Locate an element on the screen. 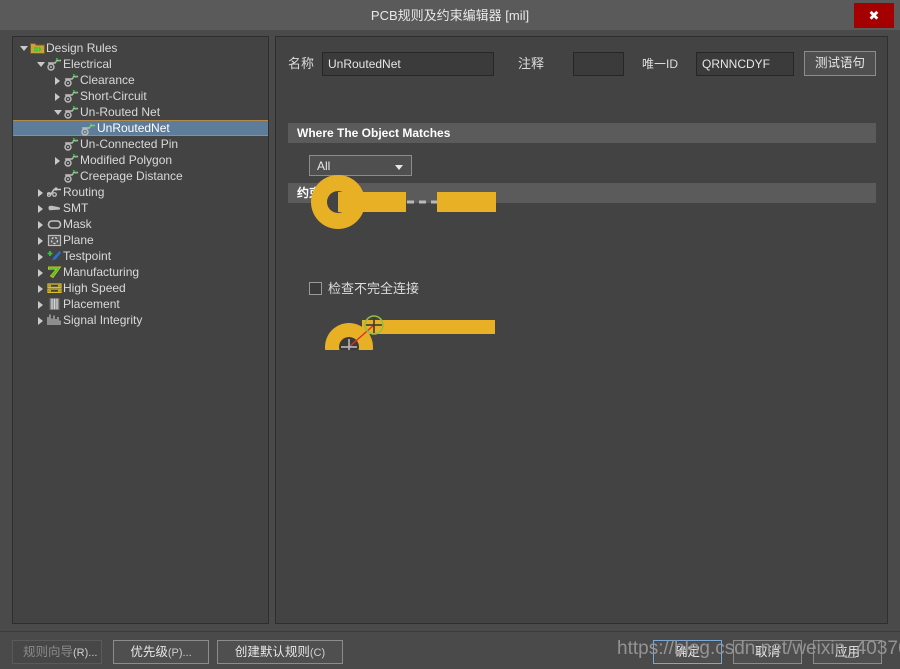 The height and width of the screenshot is (669, 900). tree-item-label: UnRoutedNet is located at coordinates (133, 128).